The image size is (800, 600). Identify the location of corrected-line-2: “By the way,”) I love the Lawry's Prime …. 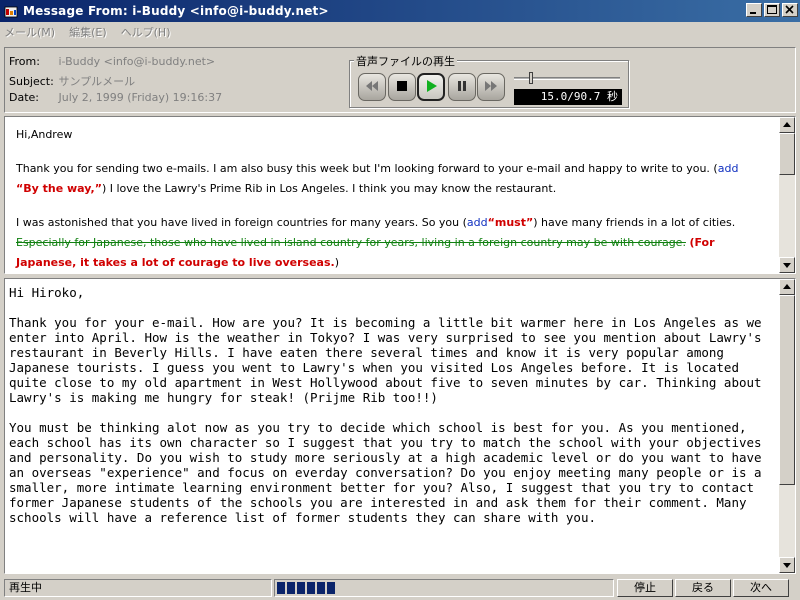
(396, 189).